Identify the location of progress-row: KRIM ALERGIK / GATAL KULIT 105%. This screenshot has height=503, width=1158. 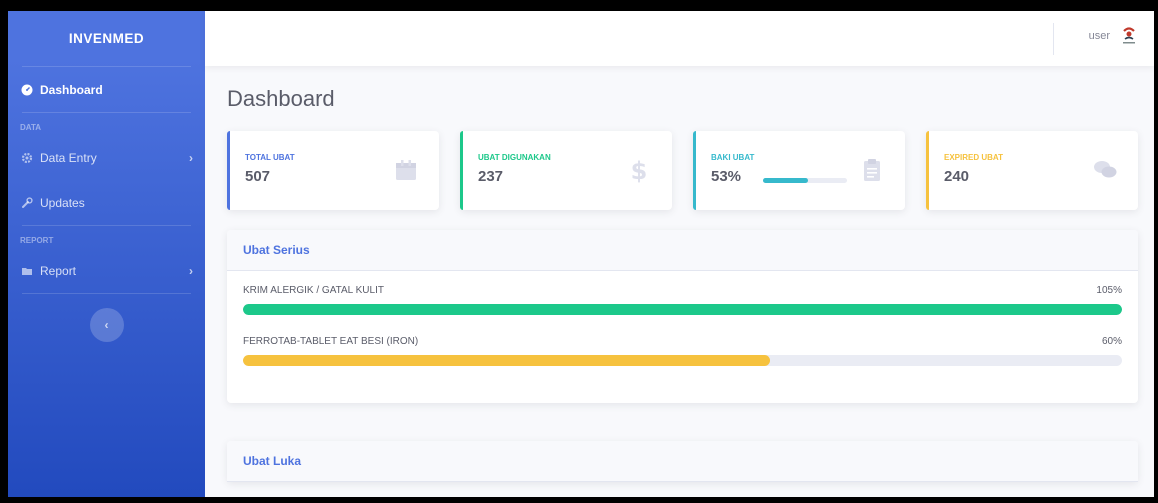
(682, 300).